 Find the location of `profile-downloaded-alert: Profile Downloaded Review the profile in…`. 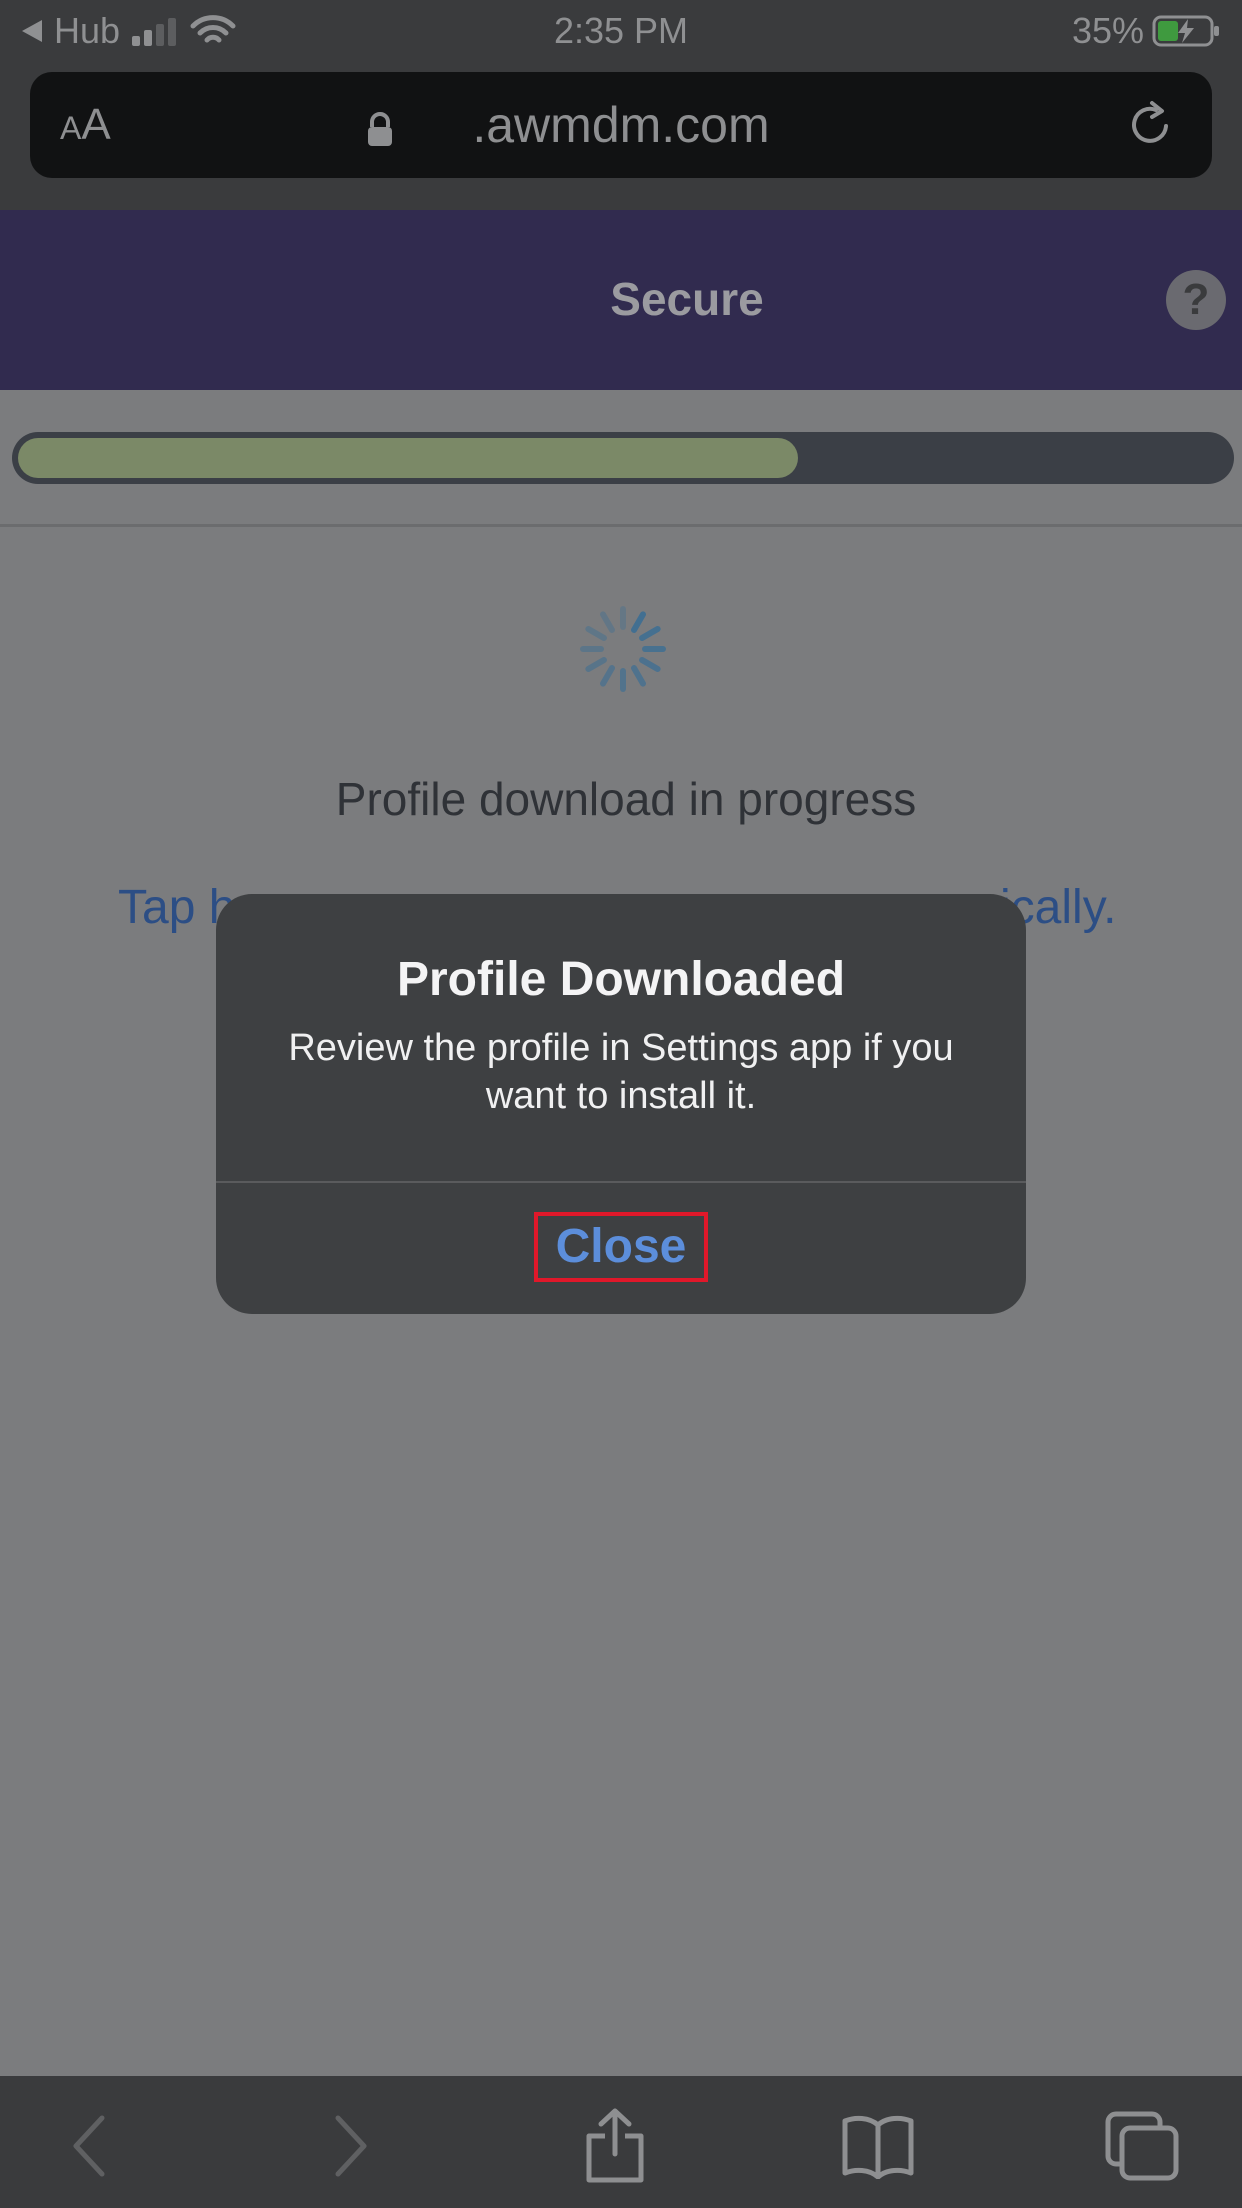

profile-downloaded-alert: Profile Downloaded Review the profile in… is located at coordinates (621, 1104).